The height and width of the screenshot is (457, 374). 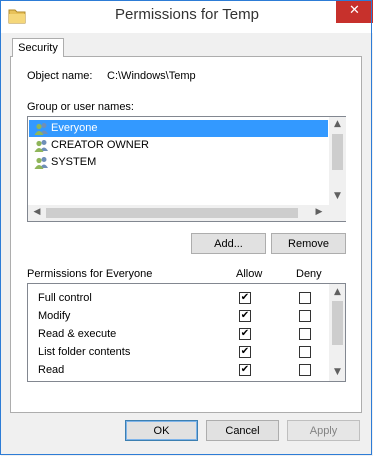 I want to click on list-item-label: SYSTEM, so click(x=74, y=162).